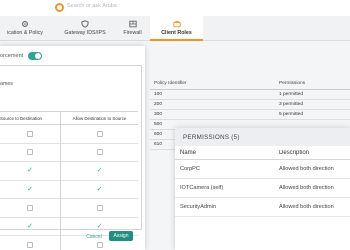 The width and height of the screenshot is (350, 250). What do you see at coordinates (312, 83) in the screenshot?
I see `column-header-permissions: Permissions` at bounding box center [312, 83].